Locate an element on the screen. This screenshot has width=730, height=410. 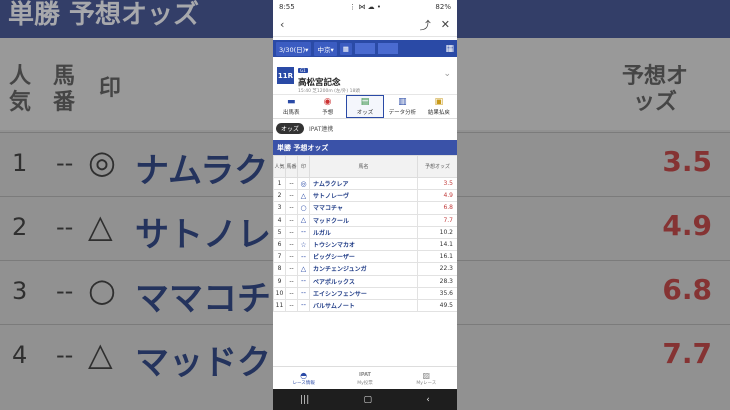
back-nav-icon: ‹ is located at coordinates (428, 400).